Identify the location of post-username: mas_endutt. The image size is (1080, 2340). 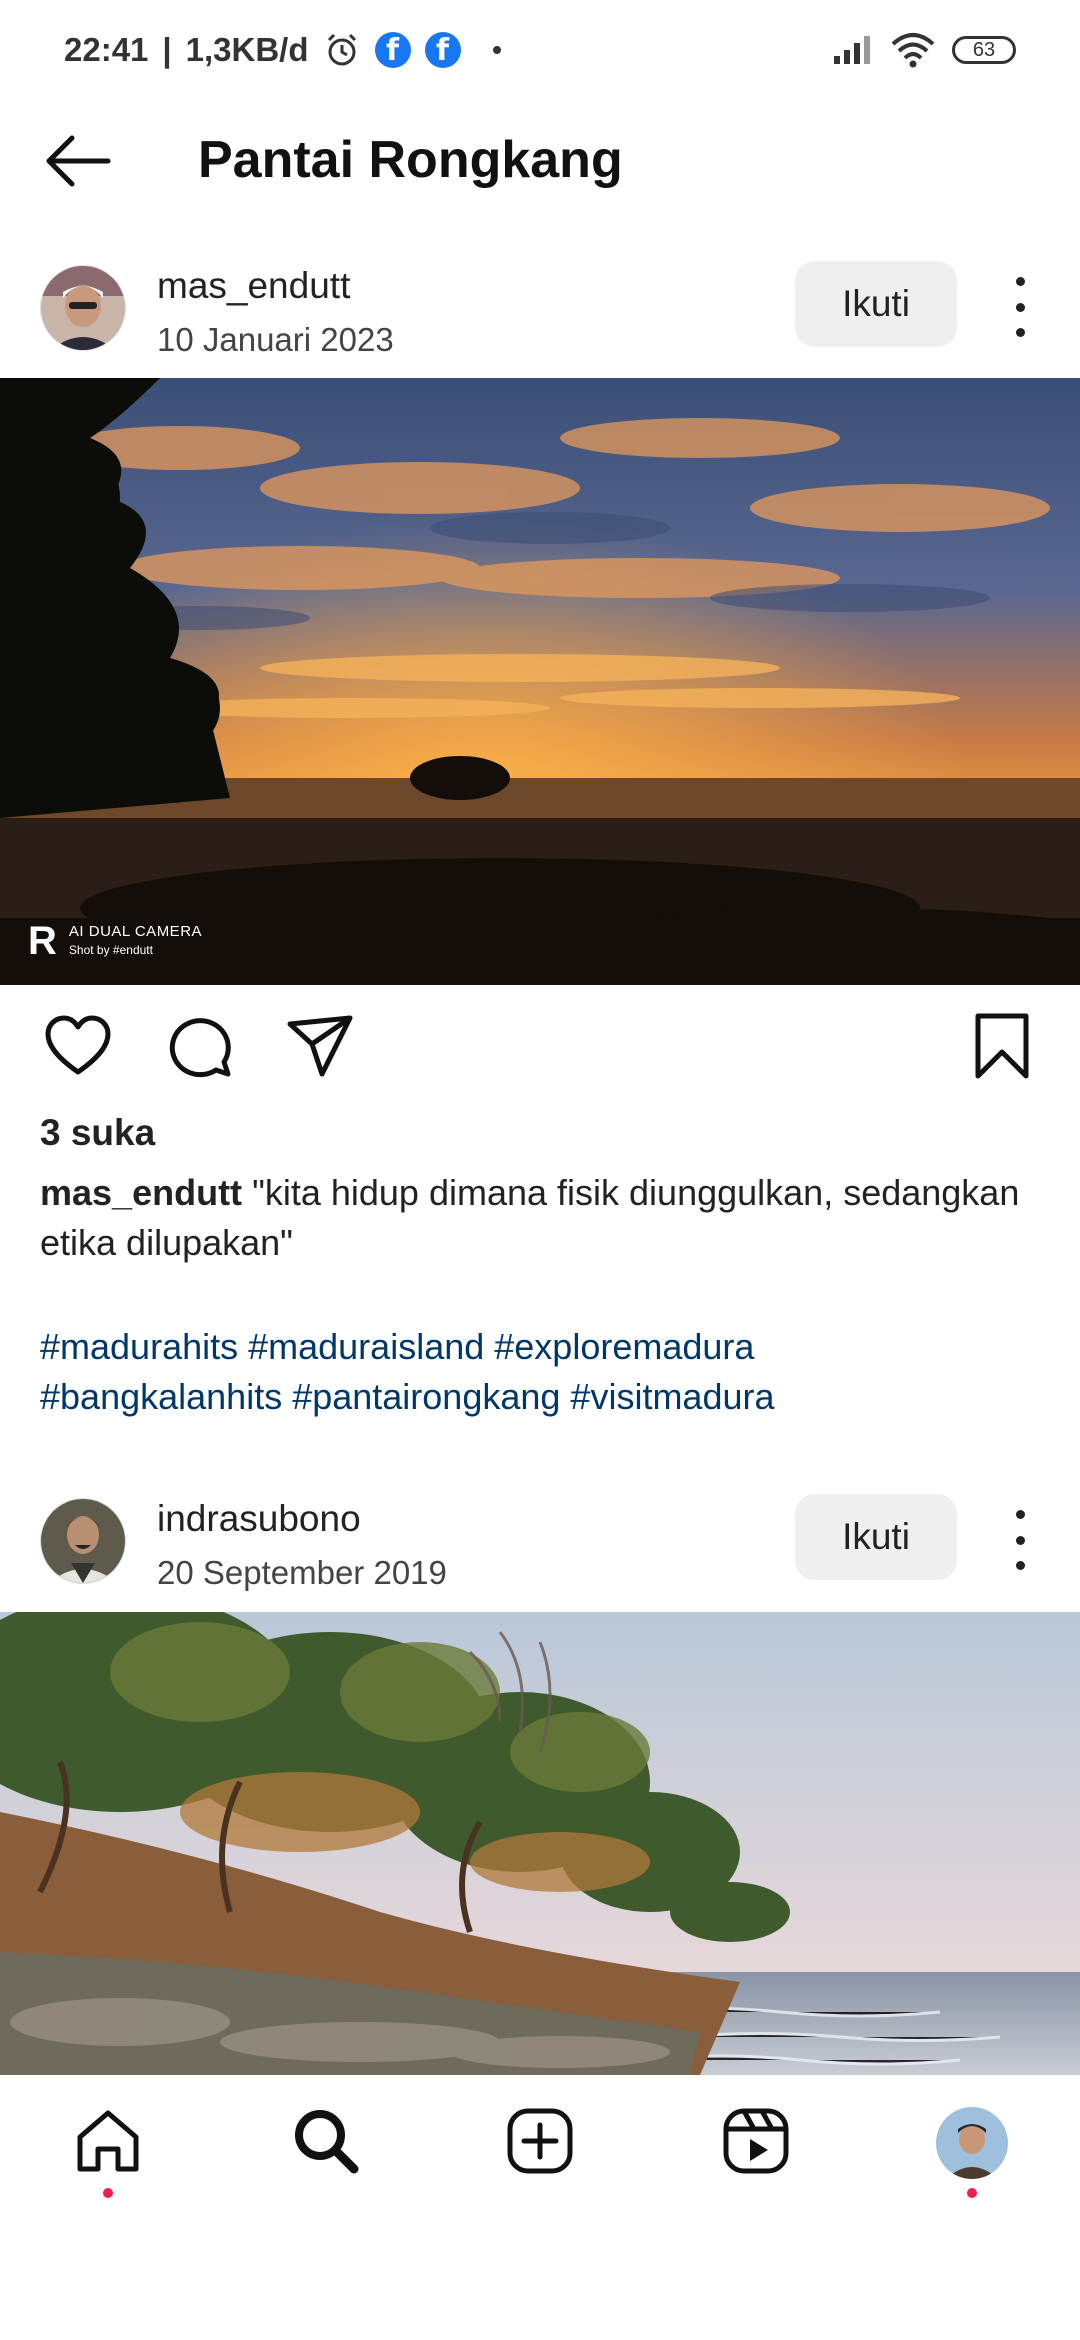
(253, 286).